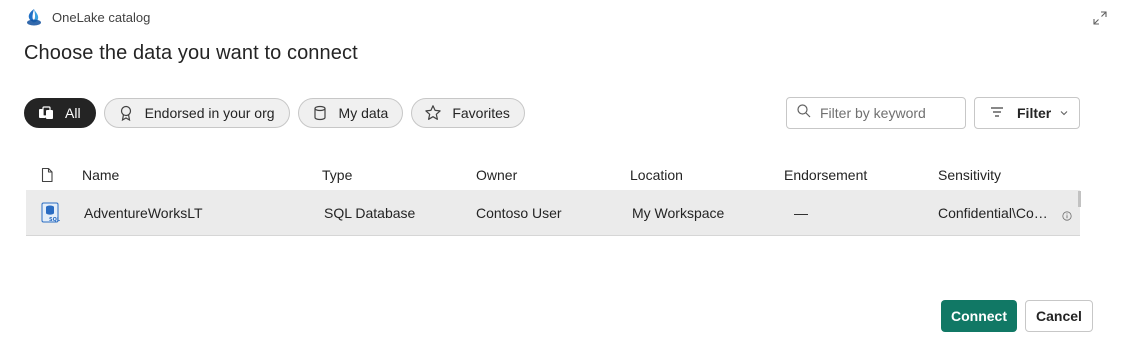 This screenshot has width=1132, height=353. What do you see at coordinates (1067, 214) in the screenshot?
I see `info-icon` at bounding box center [1067, 214].